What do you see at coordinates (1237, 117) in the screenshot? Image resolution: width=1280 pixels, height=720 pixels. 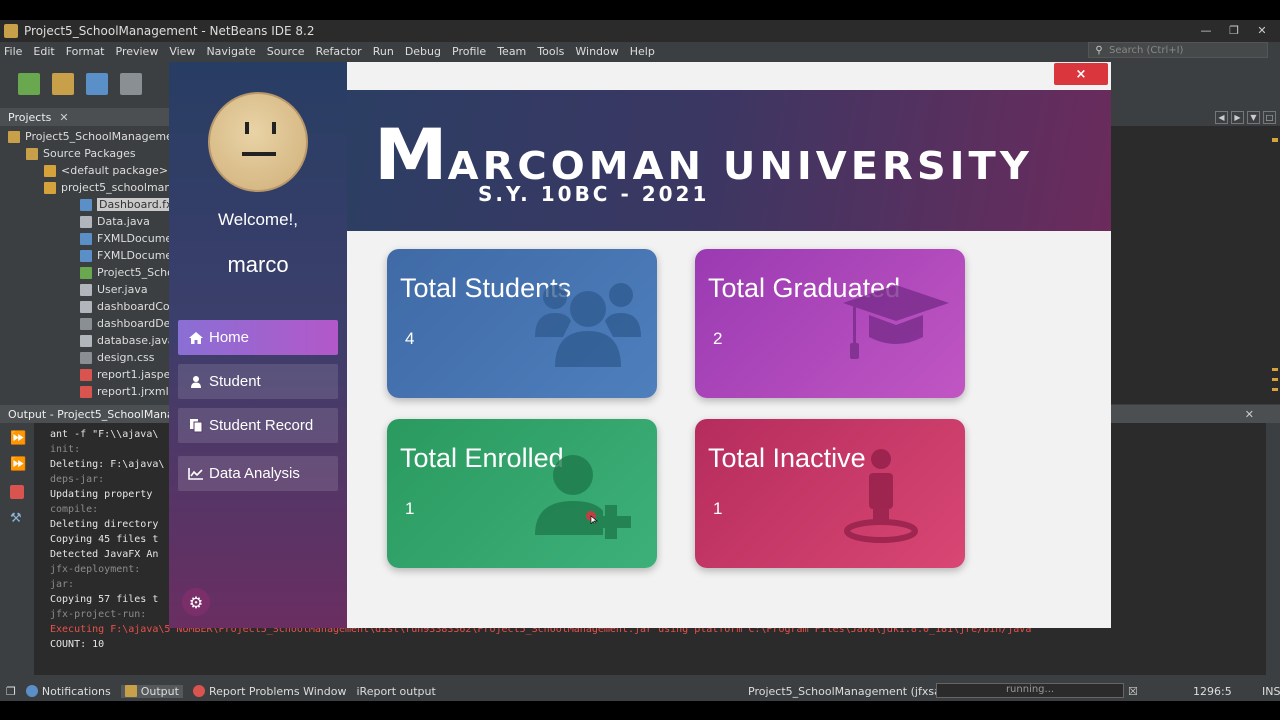 I see `scroll-right-icon: ▶` at bounding box center [1237, 117].